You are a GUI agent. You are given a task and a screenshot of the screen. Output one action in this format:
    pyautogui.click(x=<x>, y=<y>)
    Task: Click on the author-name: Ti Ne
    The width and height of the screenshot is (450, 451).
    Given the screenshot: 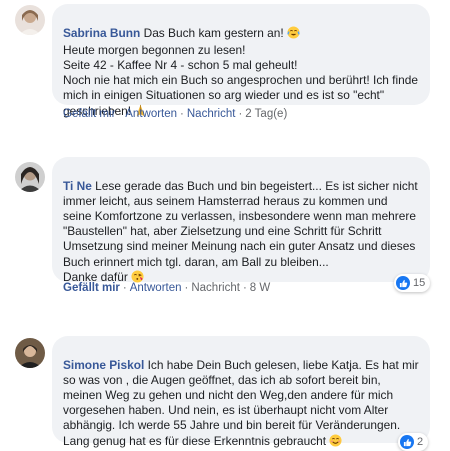 What is the action you would take?
    pyautogui.click(x=77, y=186)
    